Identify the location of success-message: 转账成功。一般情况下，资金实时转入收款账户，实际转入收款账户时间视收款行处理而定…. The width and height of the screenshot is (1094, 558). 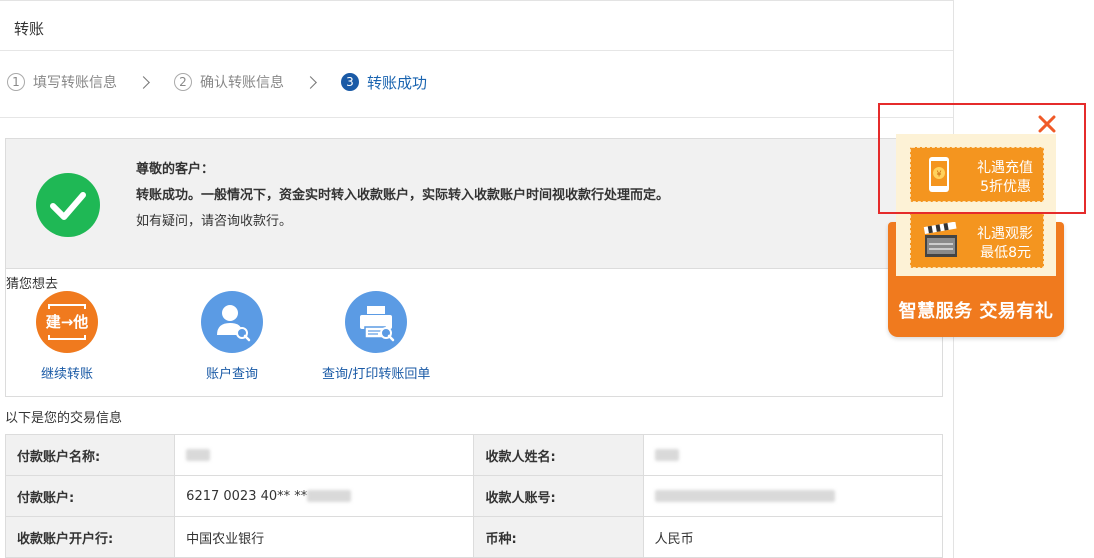
(403, 195).